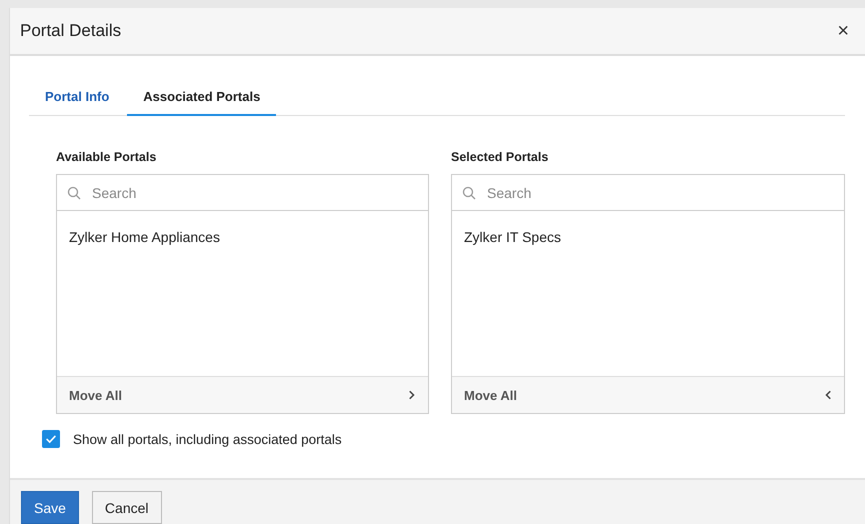 The image size is (865, 524). Describe the element at coordinates (500, 157) in the screenshot. I see `list-title: Selected Portals` at that location.